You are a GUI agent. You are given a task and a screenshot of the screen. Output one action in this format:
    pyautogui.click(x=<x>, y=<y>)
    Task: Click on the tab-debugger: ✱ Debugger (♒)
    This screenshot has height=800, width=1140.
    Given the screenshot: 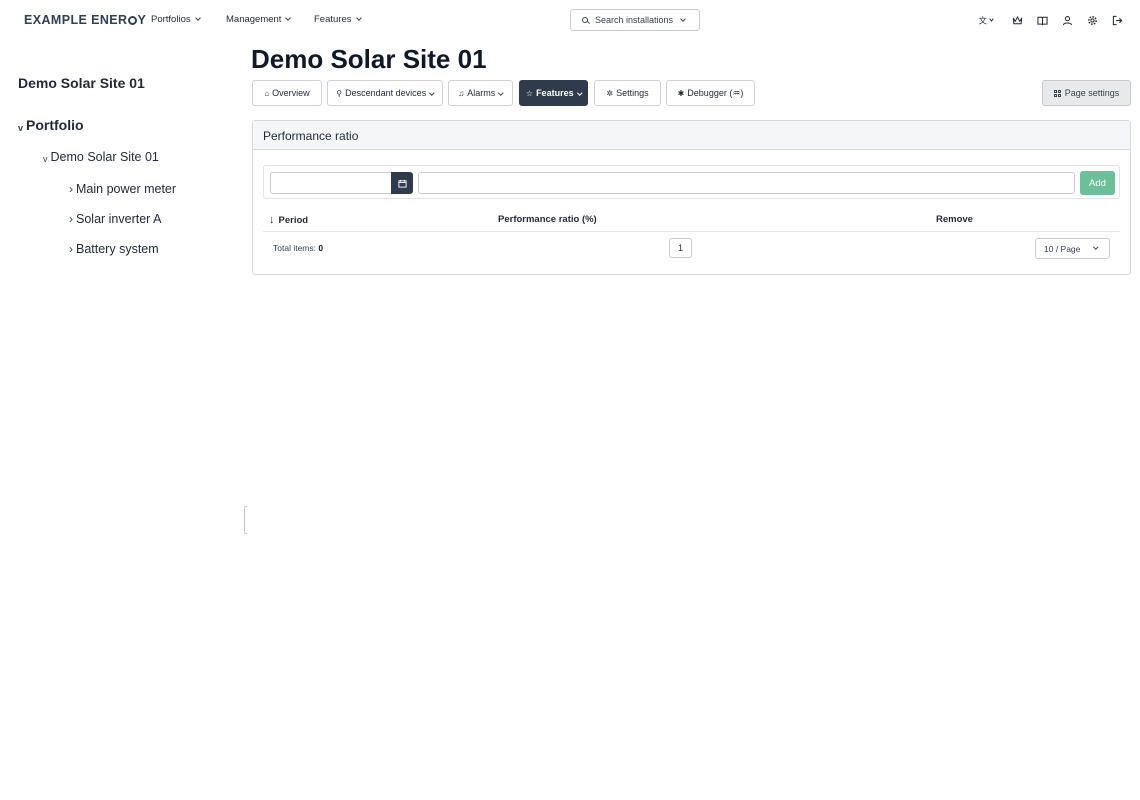 What is the action you would take?
    pyautogui.click(x=710, y=93)
    